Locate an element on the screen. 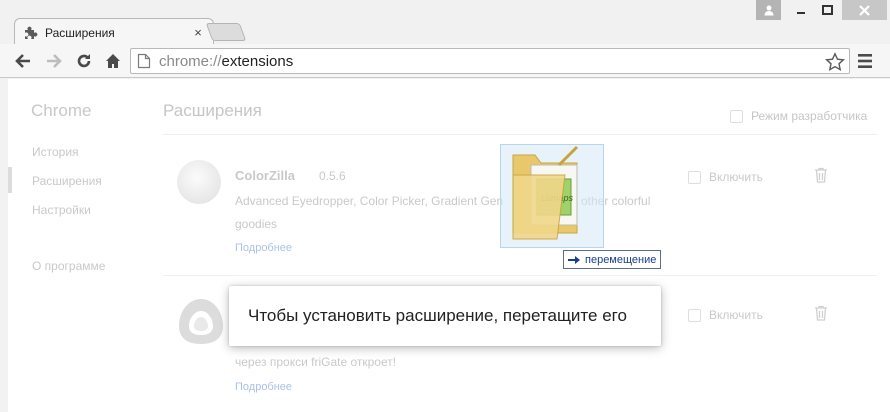  developer-mode-checkbox is located at coordinates (736, 116).